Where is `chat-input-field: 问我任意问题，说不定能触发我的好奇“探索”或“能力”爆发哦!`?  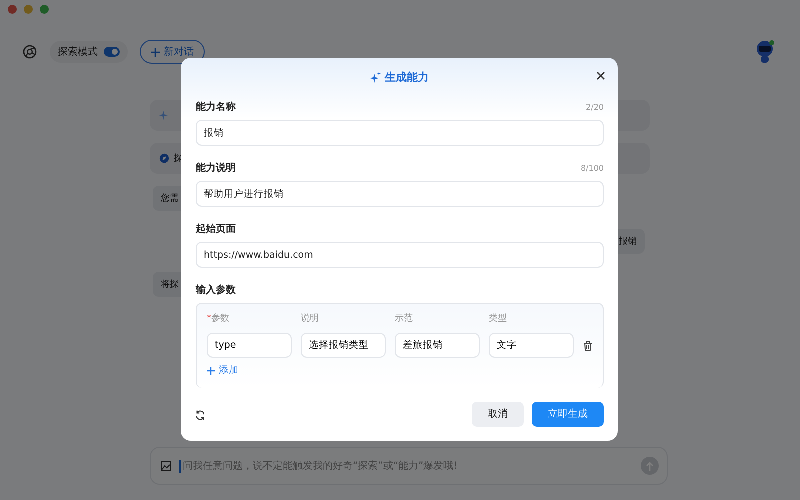
chat-input-field: 问我任意问题，说不定能触发我的好奇“探索”或“能力”爆发哦! is located at coordinates (406, 466).